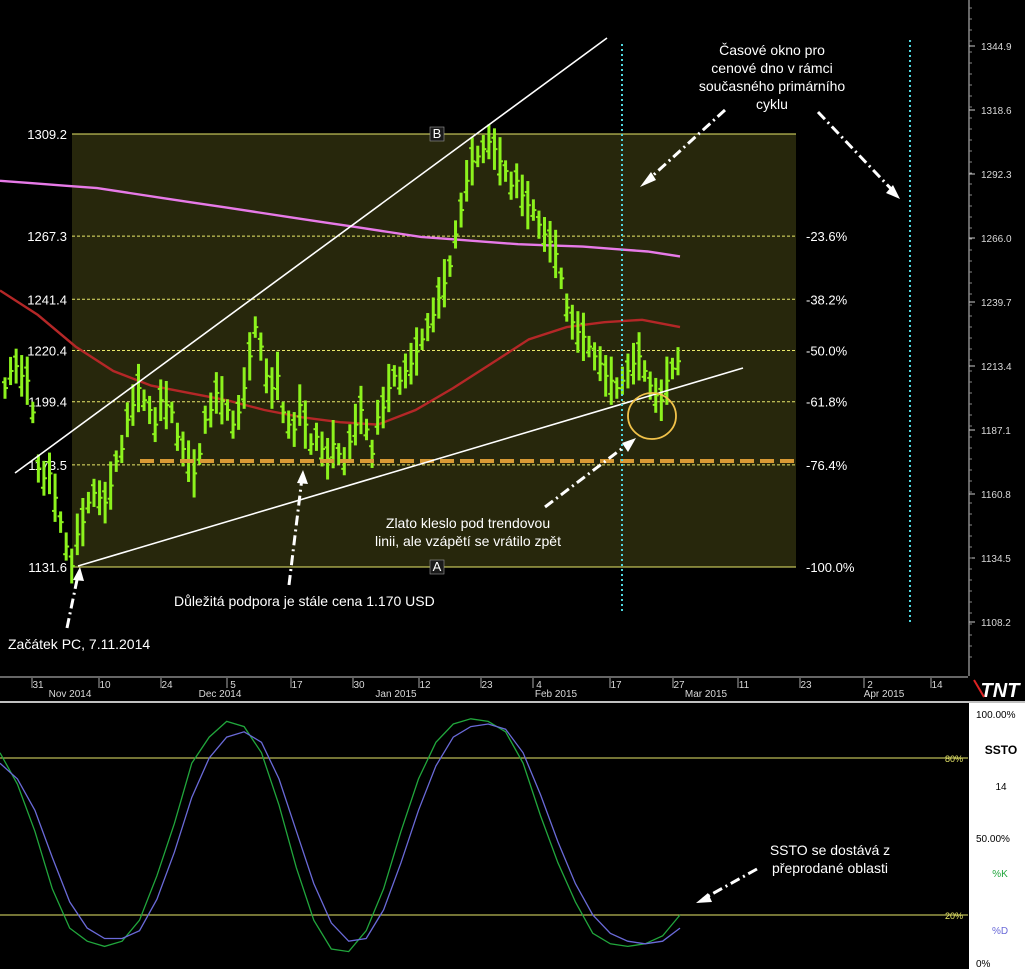  Describe the element at coordinates (1001, 787) in the screenshot. I see `ssto-period: 14` at that location.